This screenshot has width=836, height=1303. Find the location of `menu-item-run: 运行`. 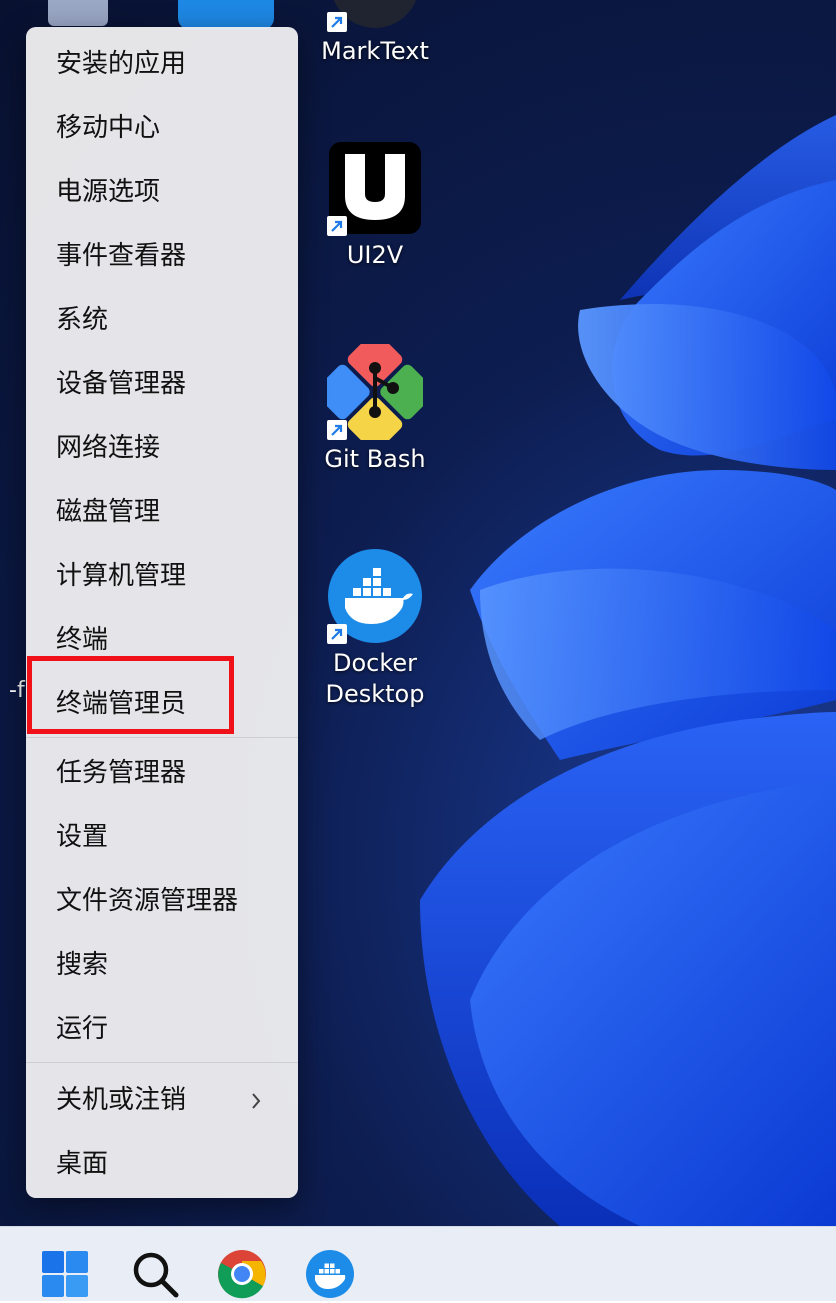

menu-item-run: 运行 is located at coordinates (162, 1029).